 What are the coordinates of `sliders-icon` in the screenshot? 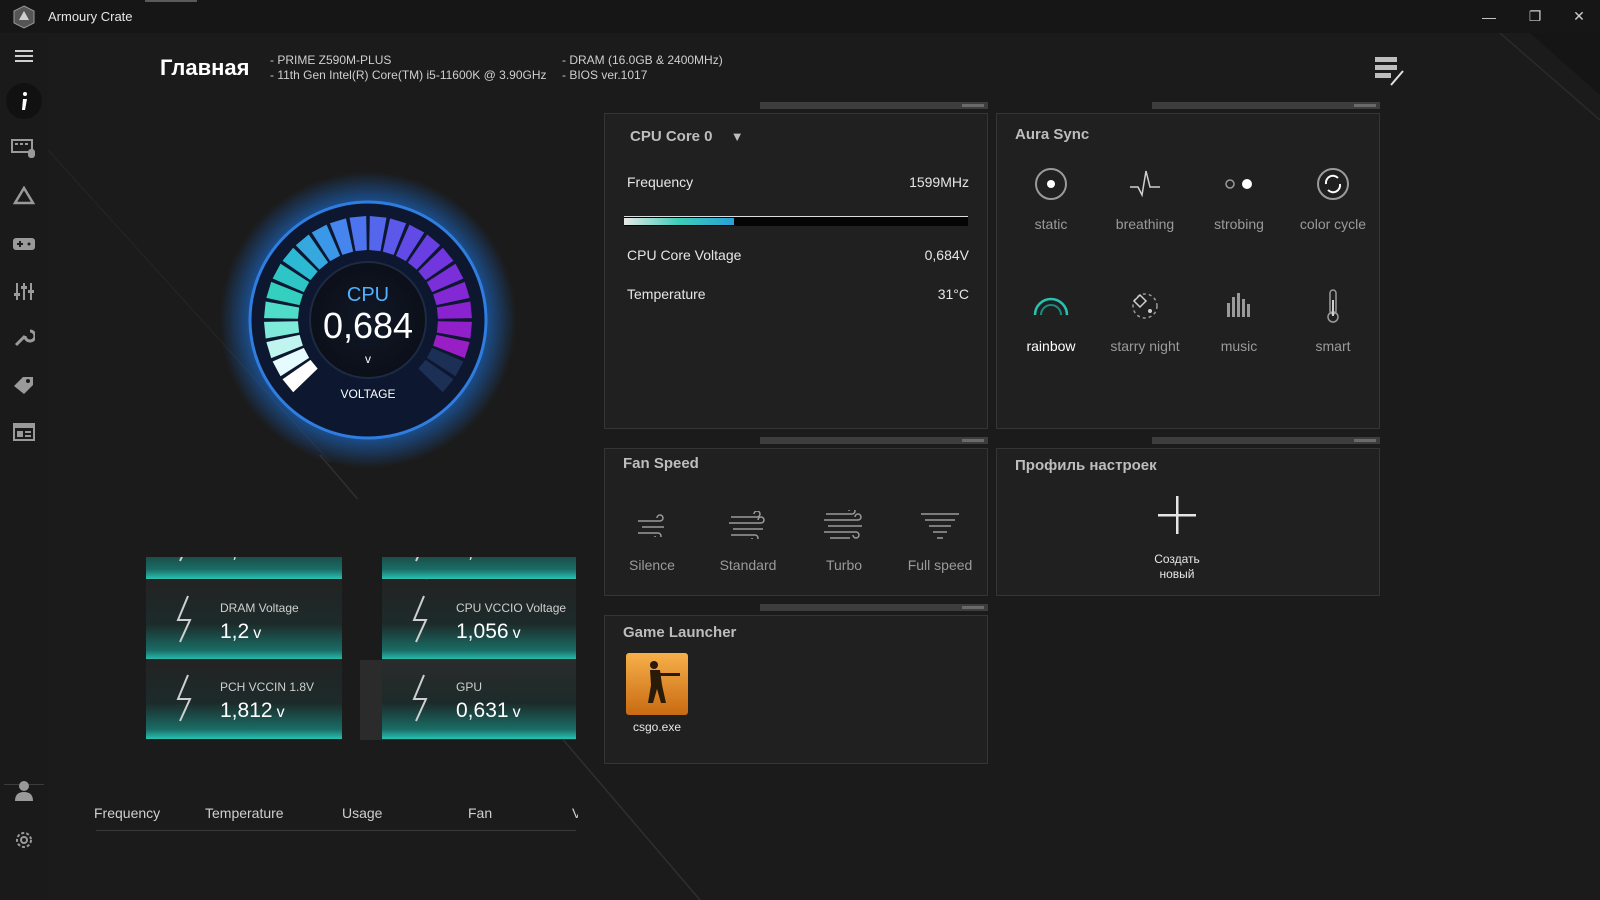 It's located at (24, 291).